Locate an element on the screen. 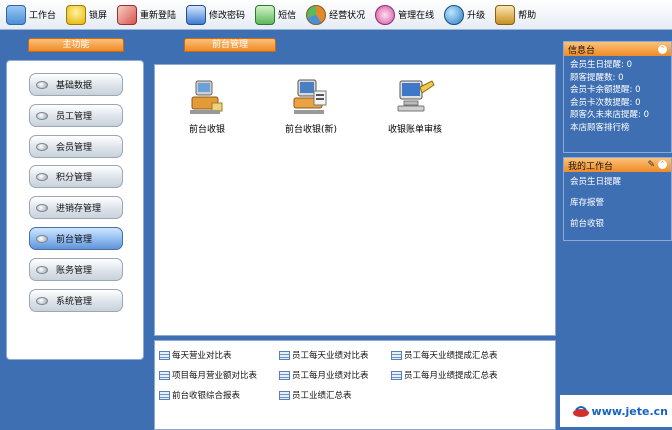 The width and height of the screenshot is (672, 430). menu-staff: 员工管理 is located at coordinates (76, 115).